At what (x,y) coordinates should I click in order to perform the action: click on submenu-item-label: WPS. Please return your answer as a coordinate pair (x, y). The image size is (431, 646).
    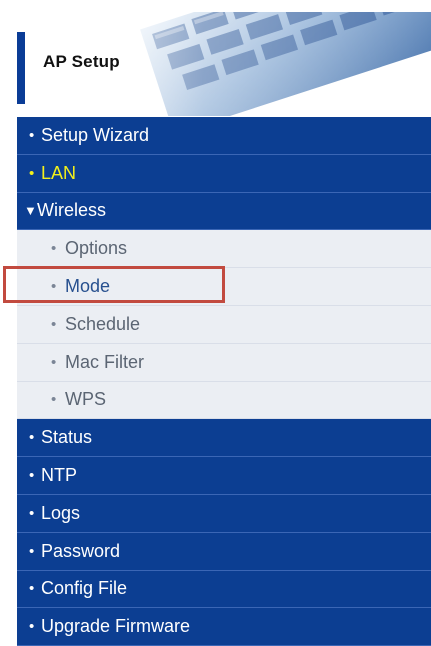
    Looking at the image, I should click on (86, 399).